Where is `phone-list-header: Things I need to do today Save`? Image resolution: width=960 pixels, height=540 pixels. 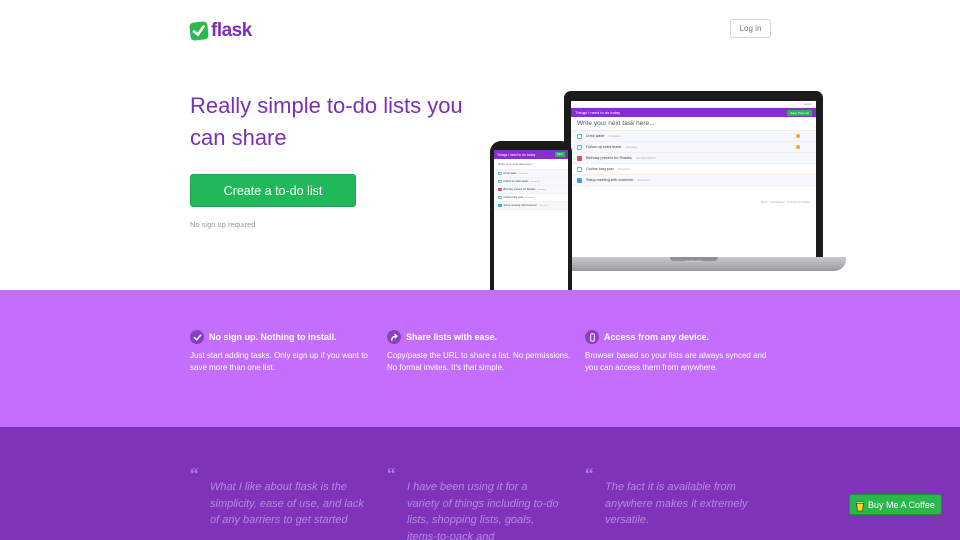
phone-list-header: Things I need to do today Save is located at coordinates (531, 154).